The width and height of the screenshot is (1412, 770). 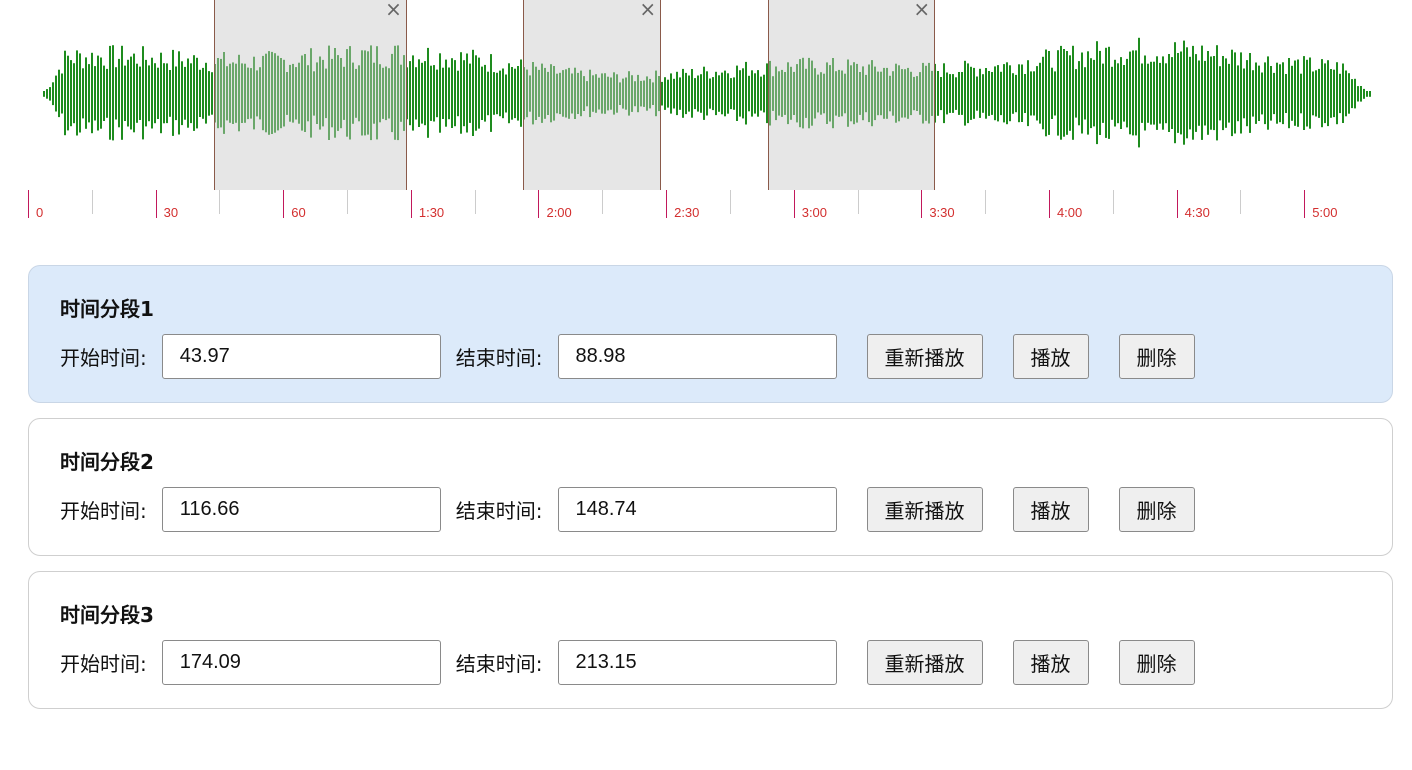 I want to click on timeline-label: 0, so click(x=40, y=212).